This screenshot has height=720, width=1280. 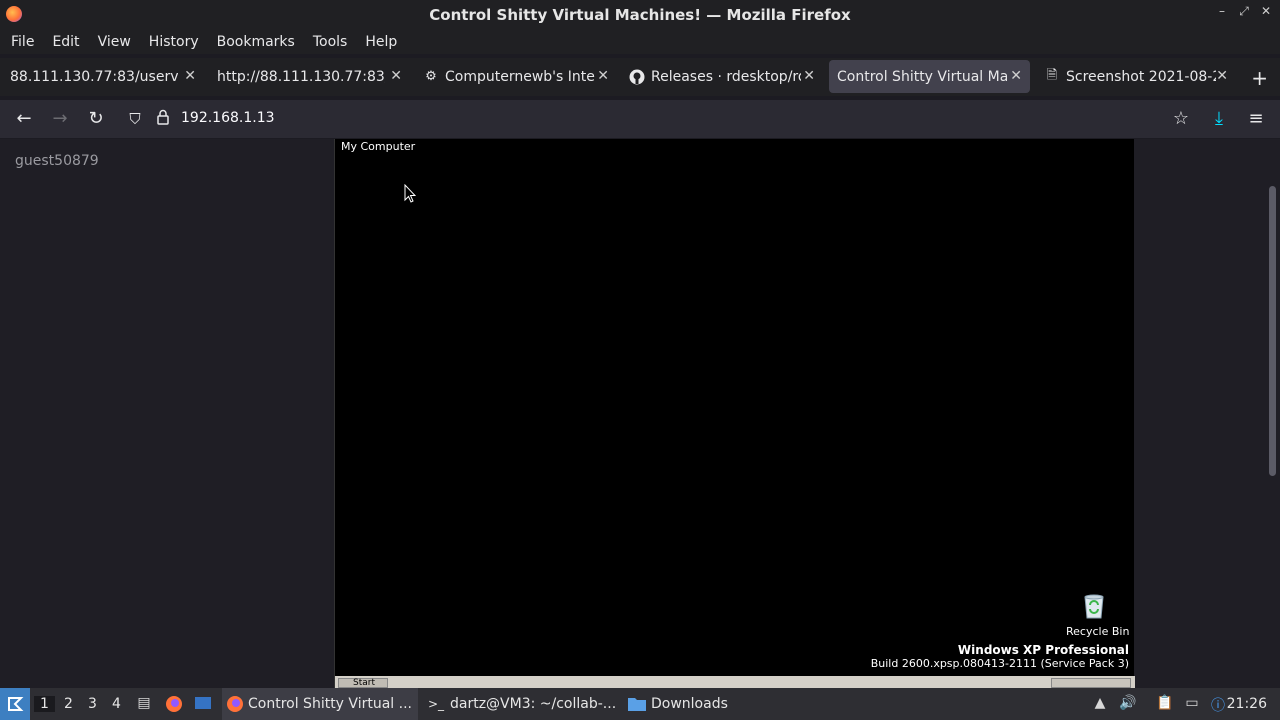 I want to click on new-tab-icon: +, so click(x=1259, y=78).